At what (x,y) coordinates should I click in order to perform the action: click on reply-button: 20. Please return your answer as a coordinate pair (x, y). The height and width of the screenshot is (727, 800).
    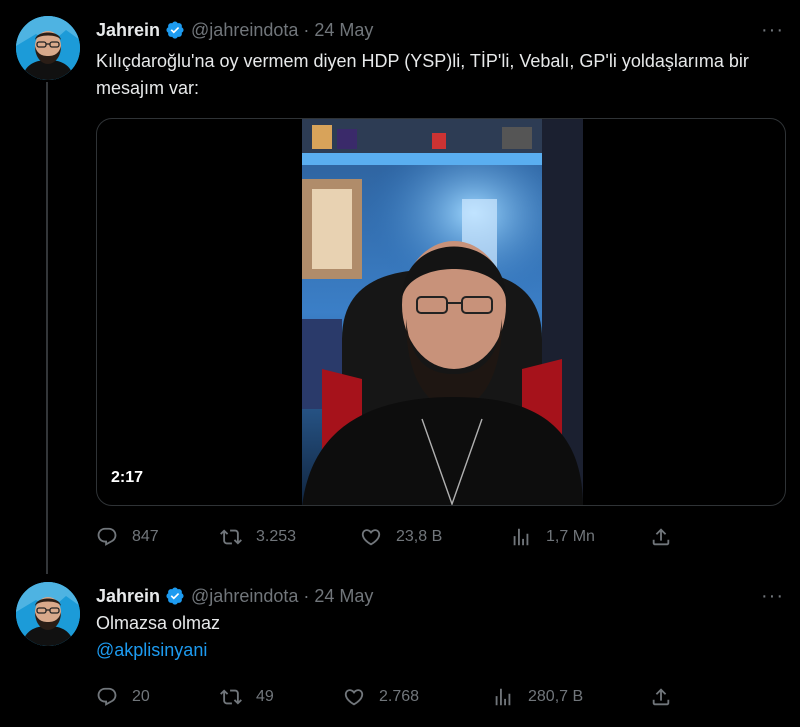
    Looking at the image, I should click on (123, 697).